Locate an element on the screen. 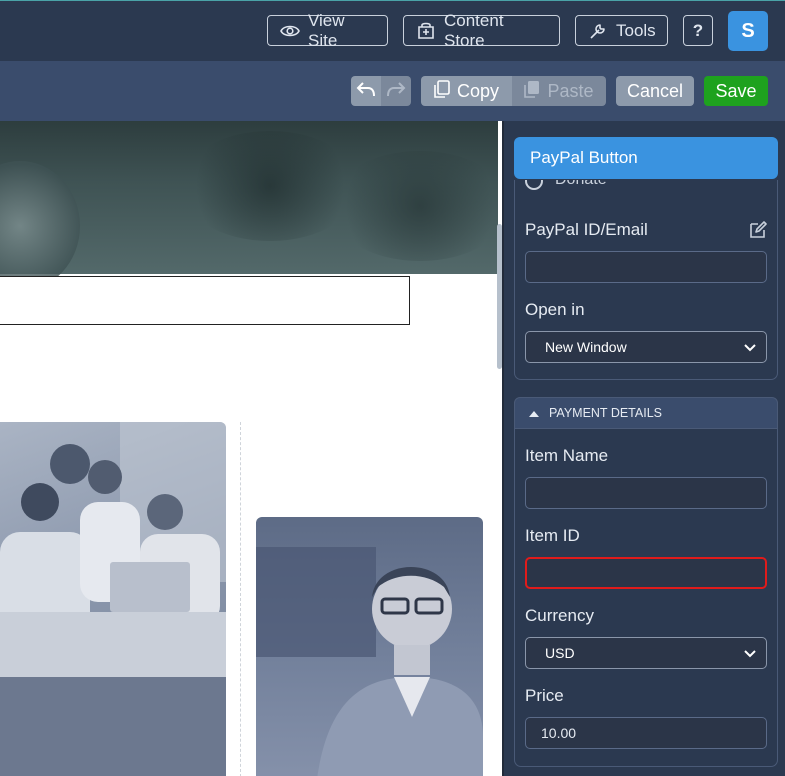 The width and height of the screenshot is (785, 776). portrait-photo is located at coordinates (369, 646).